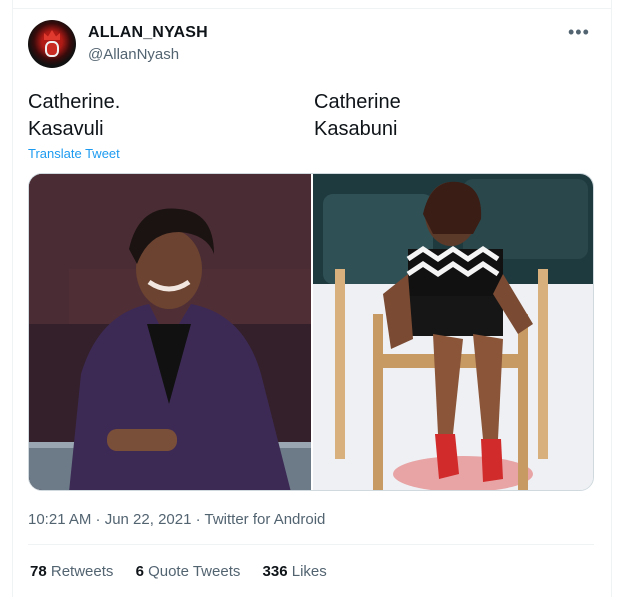  I want to click on tweet-stats: 78 Retweets 6 Quote Tweets 336 Likes, so click(187, 571).